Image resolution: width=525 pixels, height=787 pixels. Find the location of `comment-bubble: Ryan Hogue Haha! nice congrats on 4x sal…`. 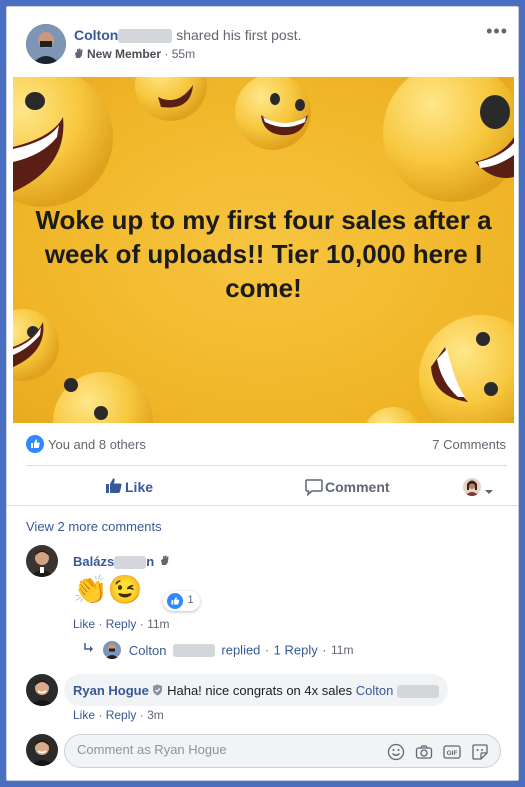

comment-bubble: Ryan Hogue Haha! nice congrats on 4x sal… is located at coordinates (256, 690).